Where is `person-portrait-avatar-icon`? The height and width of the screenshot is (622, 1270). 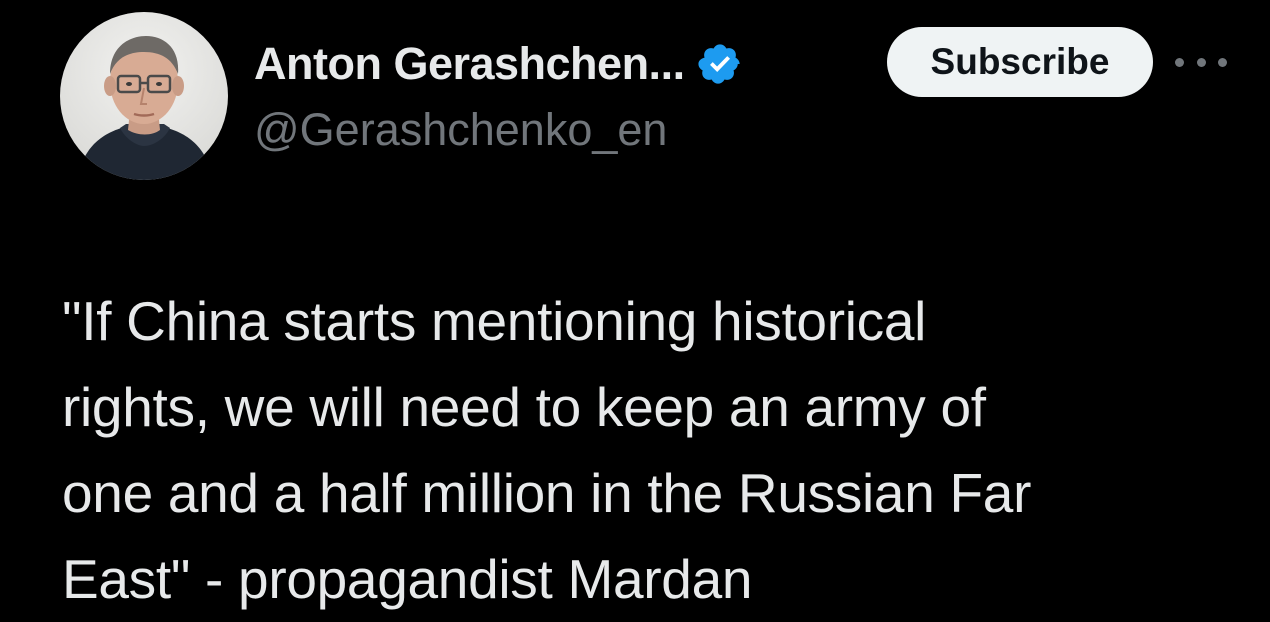
person-portrait-avatar-icon is located at coordinates (144, 96).